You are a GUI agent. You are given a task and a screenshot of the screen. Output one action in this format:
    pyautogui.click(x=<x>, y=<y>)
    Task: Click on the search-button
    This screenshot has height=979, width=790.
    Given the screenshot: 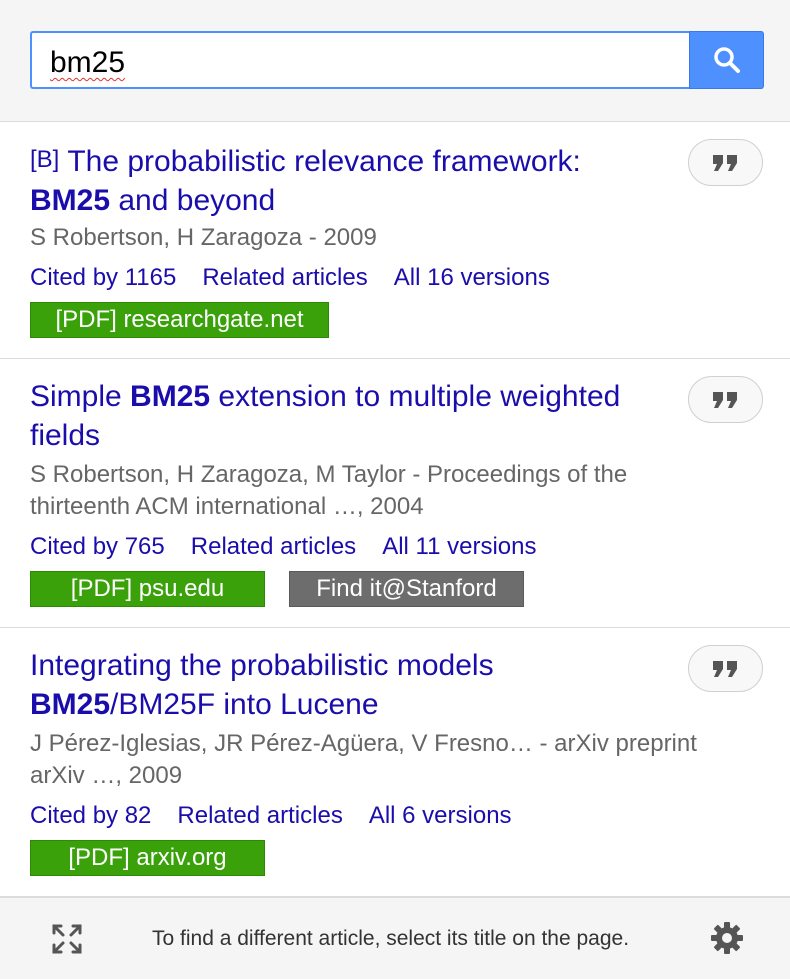 What is the action you would take?
    pyautogui.click(x=726, y=60)
    